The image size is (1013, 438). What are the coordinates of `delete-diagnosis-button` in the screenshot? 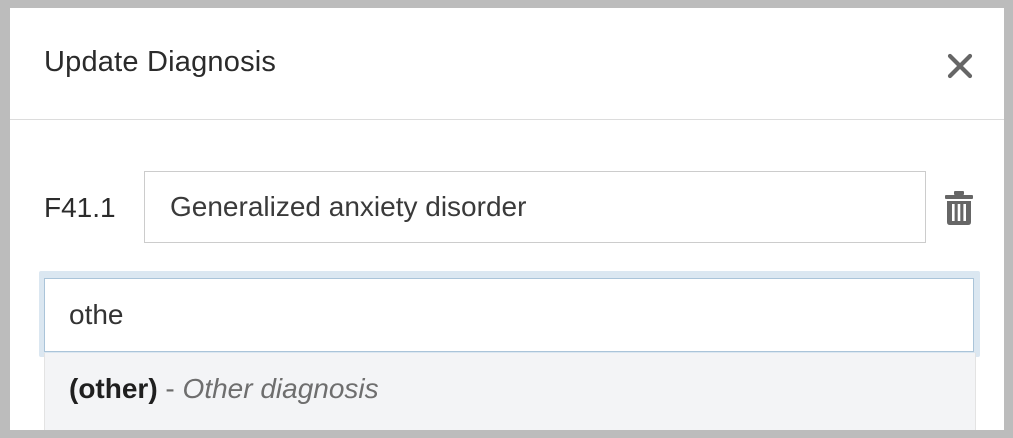 It's located at (959, 208).